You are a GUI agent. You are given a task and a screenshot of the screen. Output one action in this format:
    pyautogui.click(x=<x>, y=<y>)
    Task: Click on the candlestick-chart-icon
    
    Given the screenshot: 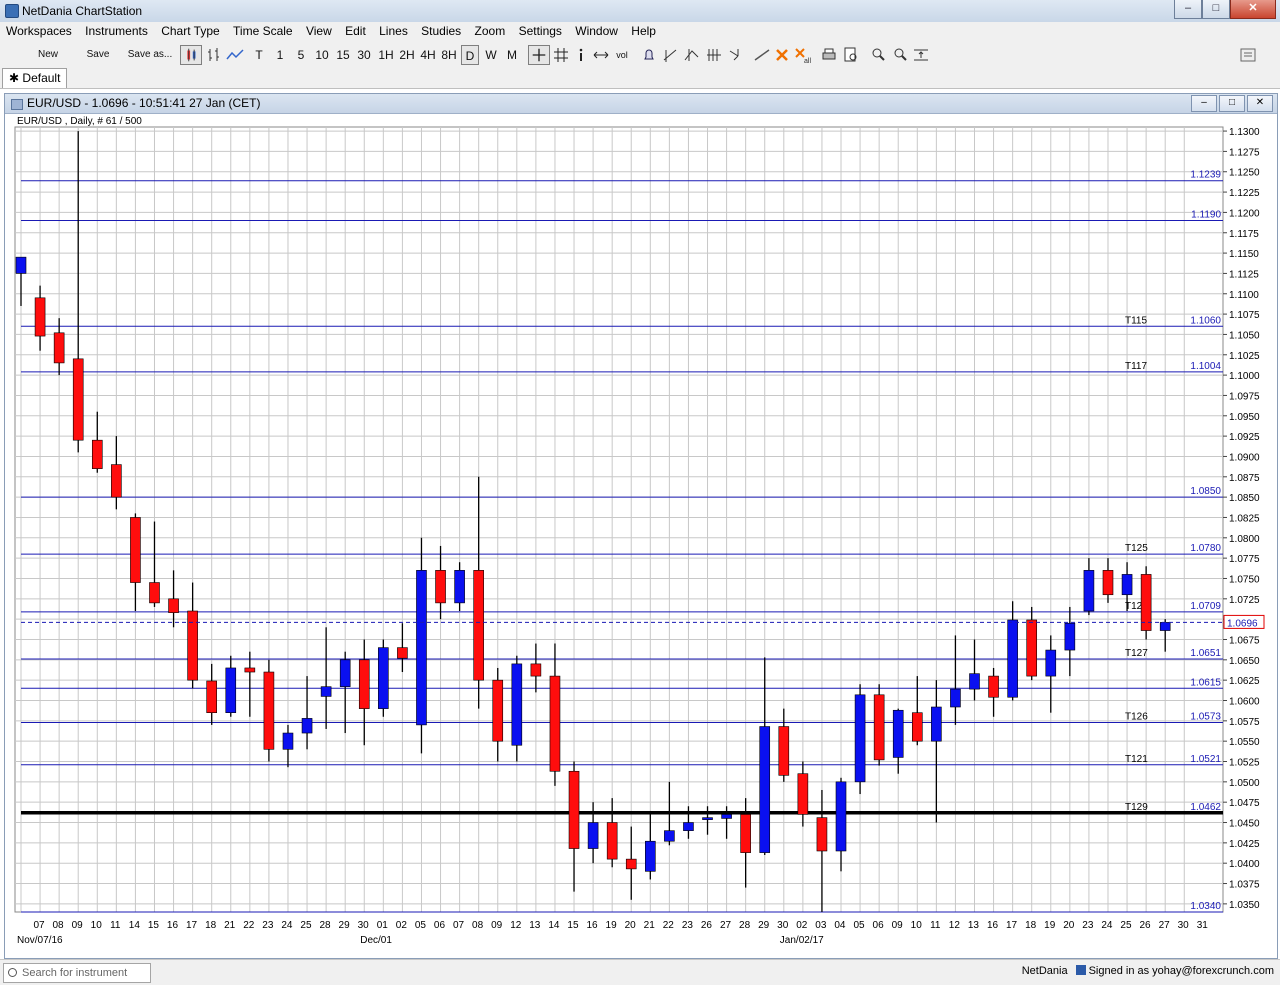 What is the action you would take?
    pyautogui.click(x=191, y=55)
    